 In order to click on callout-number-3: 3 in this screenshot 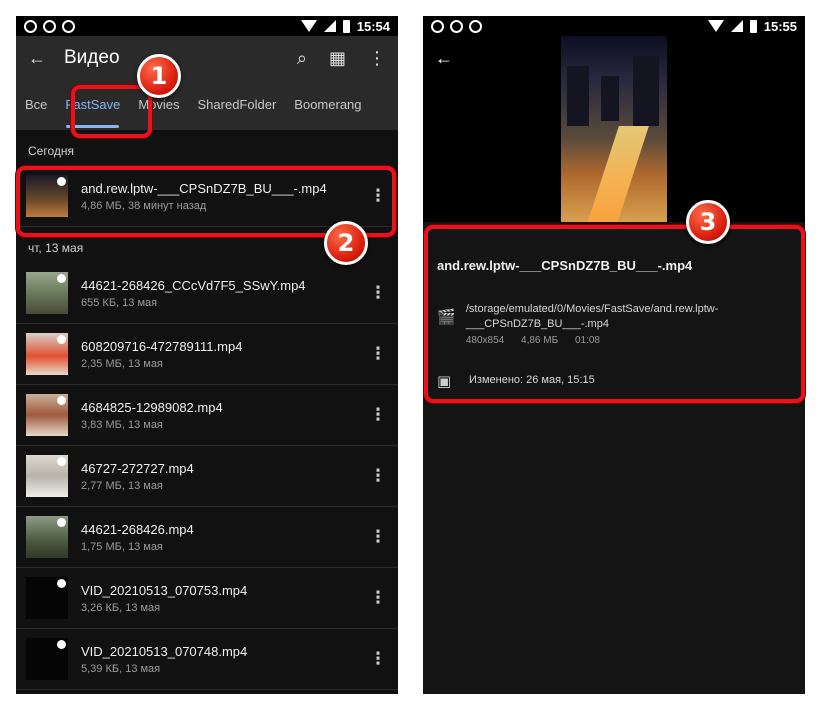, I will do `click(708, 222)`.